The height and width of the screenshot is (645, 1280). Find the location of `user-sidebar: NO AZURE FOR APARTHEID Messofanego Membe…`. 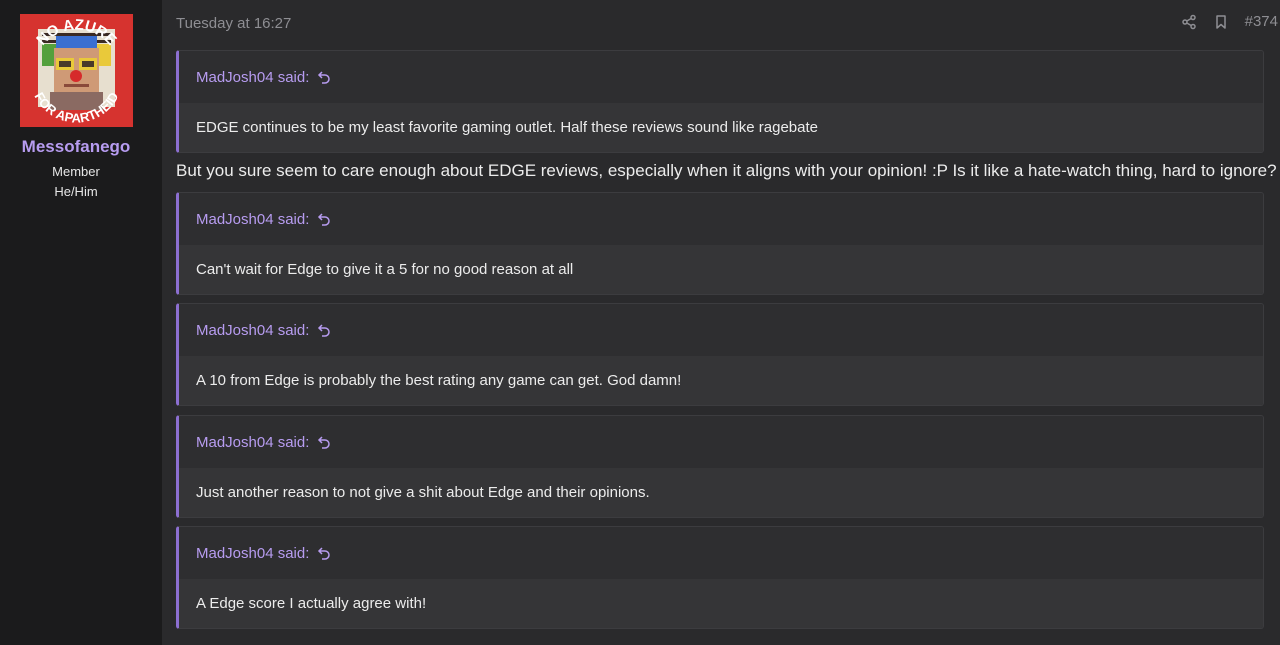

user-sidebar: NO AZURE FOR APARTHEID Messofanego Membe… is located at coordinates (76, 322).